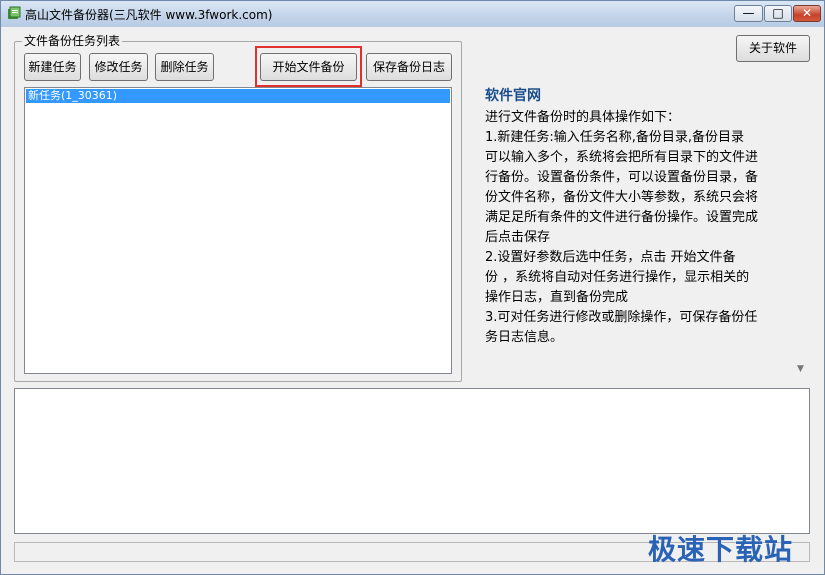 This screenshot has height=575, width=825. I want to click on info-line: 2.设置好参数后选中任务，点击 开始文件备, so click(610, 257).